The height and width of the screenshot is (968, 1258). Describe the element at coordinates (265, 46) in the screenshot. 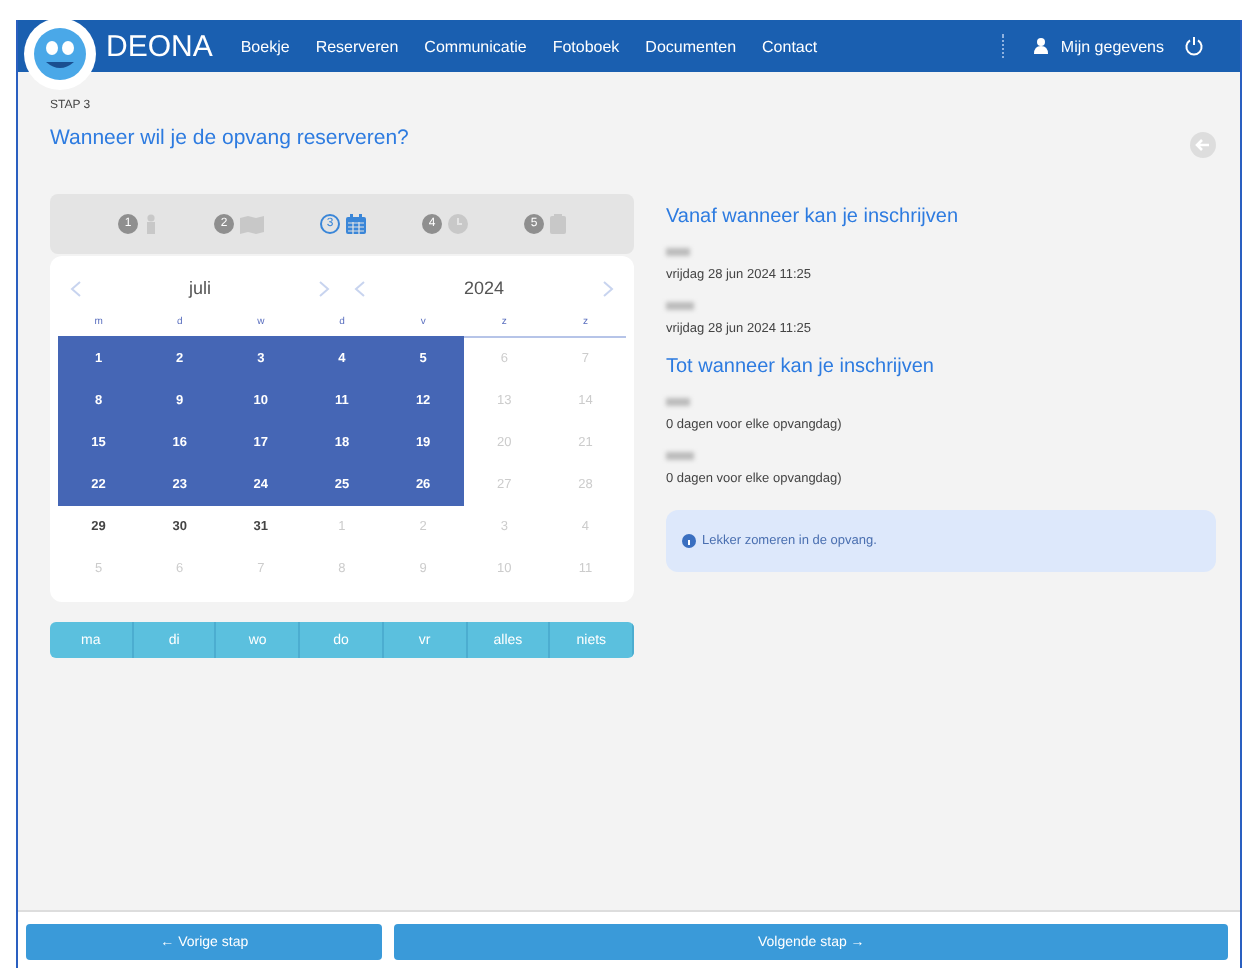

I see `nav-link: Boekje` at that location.